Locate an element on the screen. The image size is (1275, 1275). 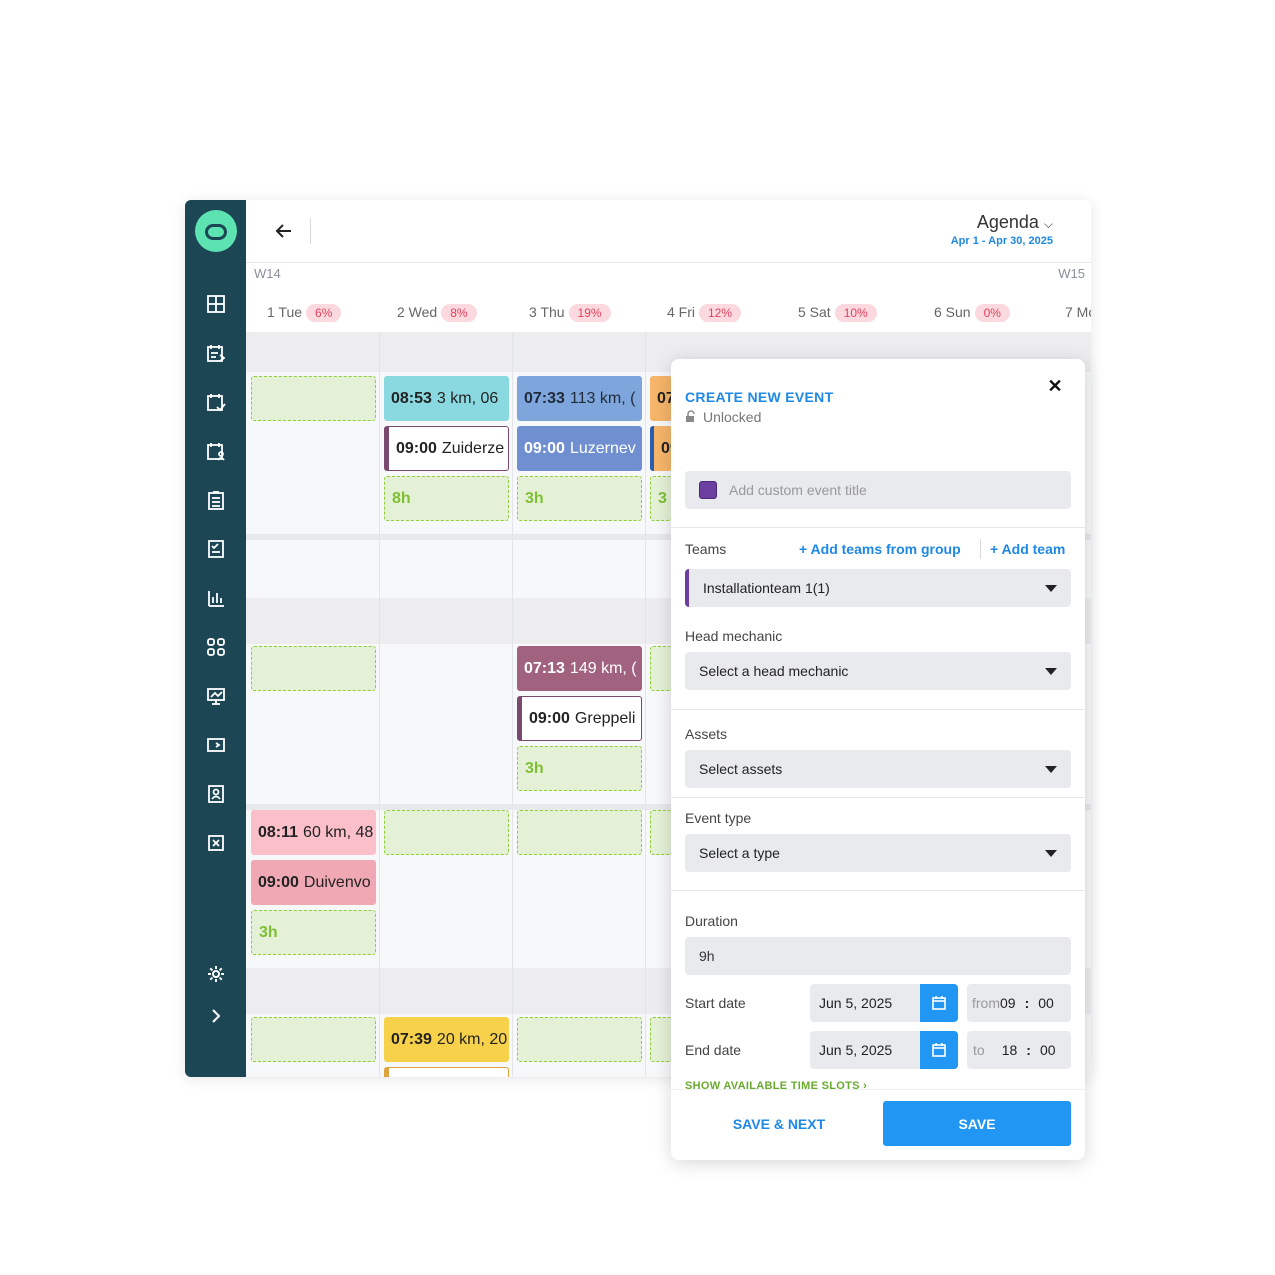
head-mechanic-value: Select a head mechanic is located at coordinates (774, 671).